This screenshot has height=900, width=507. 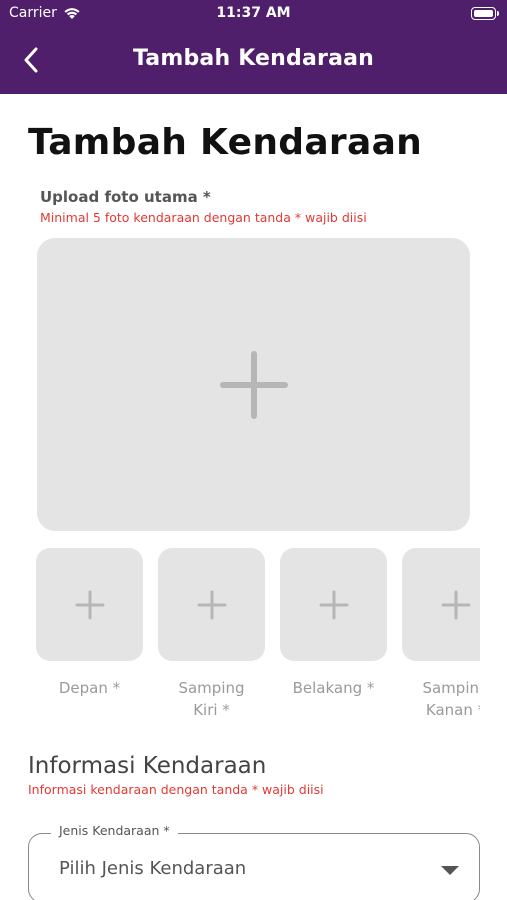 What do you see at coordinates (254, 861) in the screenshot?
I see `vehicle-type-select: Jenis Kendaraan * Pilih Jenis Kendaraan` at bounding box center [254, 861].